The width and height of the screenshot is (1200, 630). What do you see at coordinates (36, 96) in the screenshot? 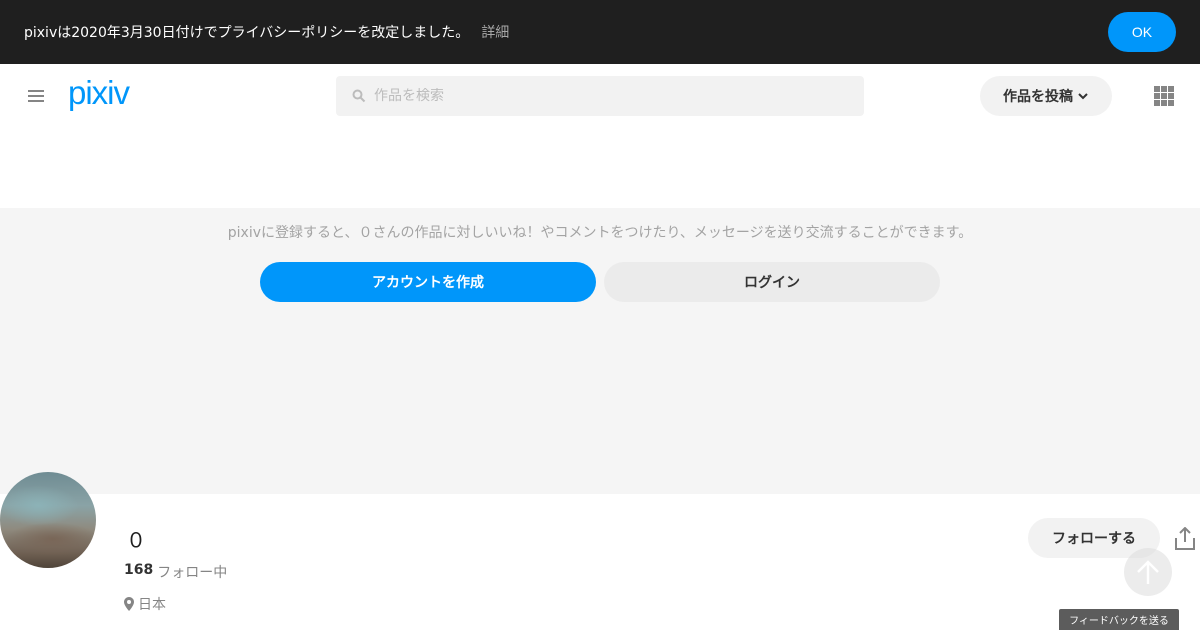
I see `menu-icon` at bounding box center [36, 96].